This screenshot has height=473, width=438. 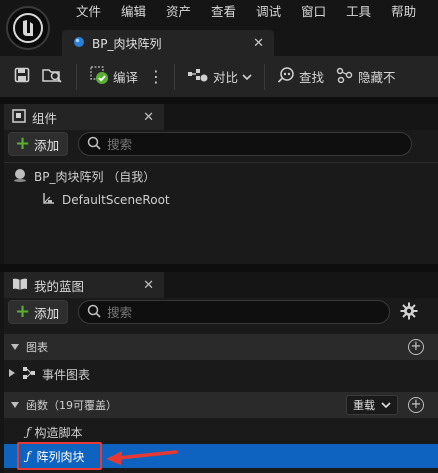 I want to click on add-blueprint-item-label: 添加, so click(x=47, y=313).